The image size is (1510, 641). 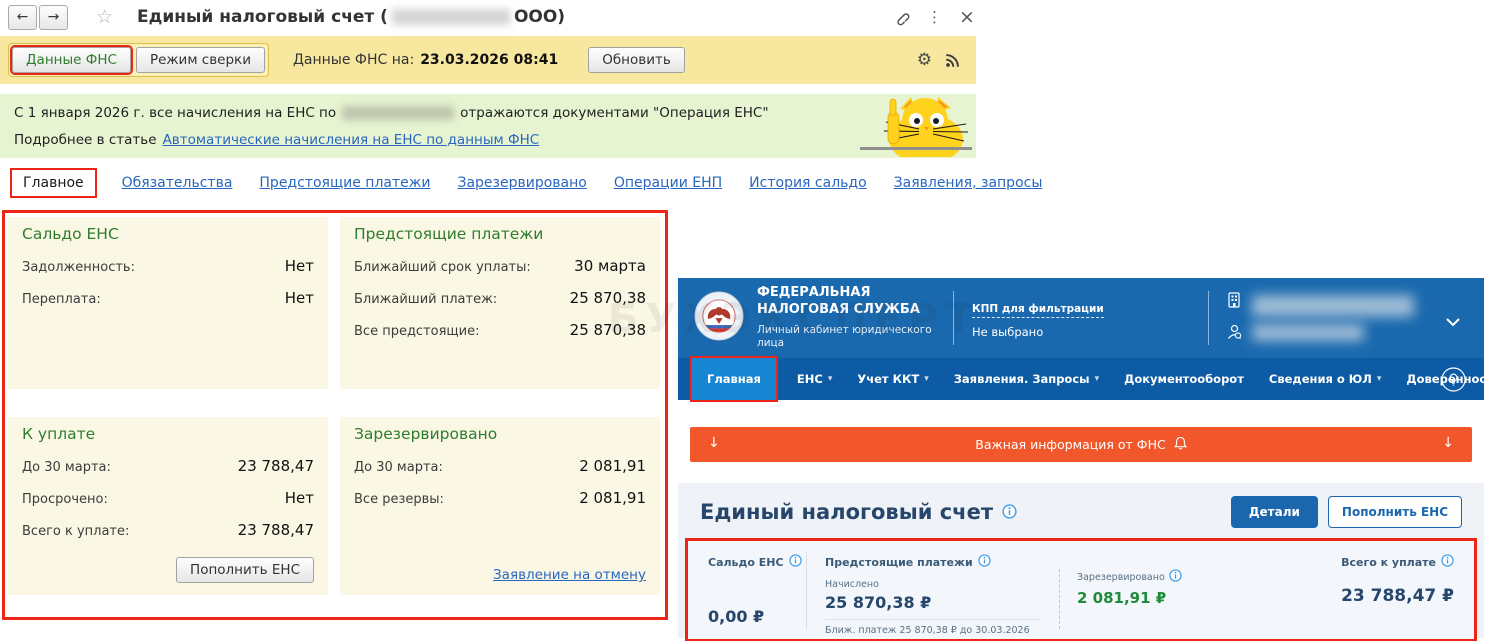 I want to click on card-row: Всего к уплате: 23 788,47, so click(x=168, y=530).